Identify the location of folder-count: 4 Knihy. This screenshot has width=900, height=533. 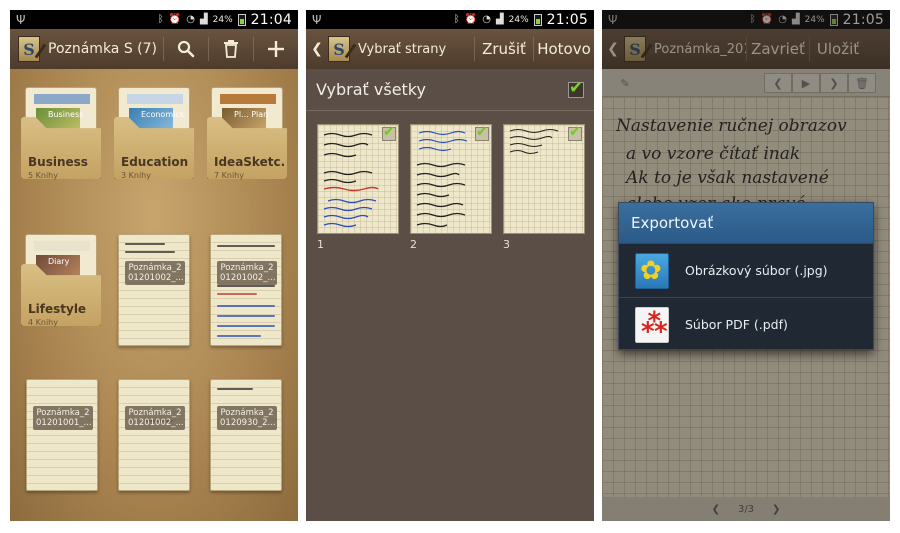
(43, 322).